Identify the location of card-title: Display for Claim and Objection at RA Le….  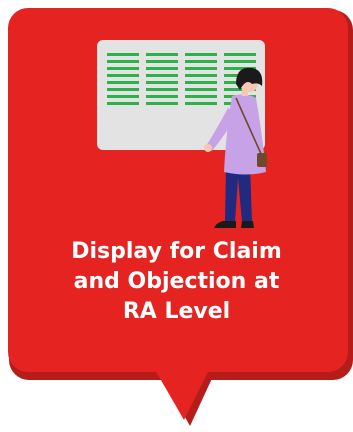
(176, 281).